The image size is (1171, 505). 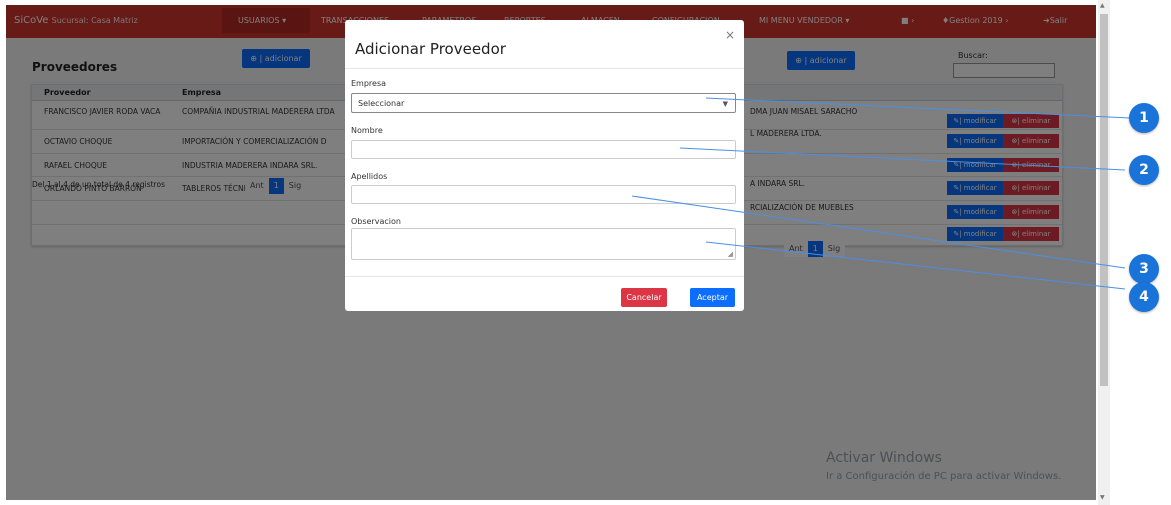 What do you see at coordinates (1144, 170) in the screenshot?
I see `callout-badge-2: 2` at bounding box center [1144, 170].